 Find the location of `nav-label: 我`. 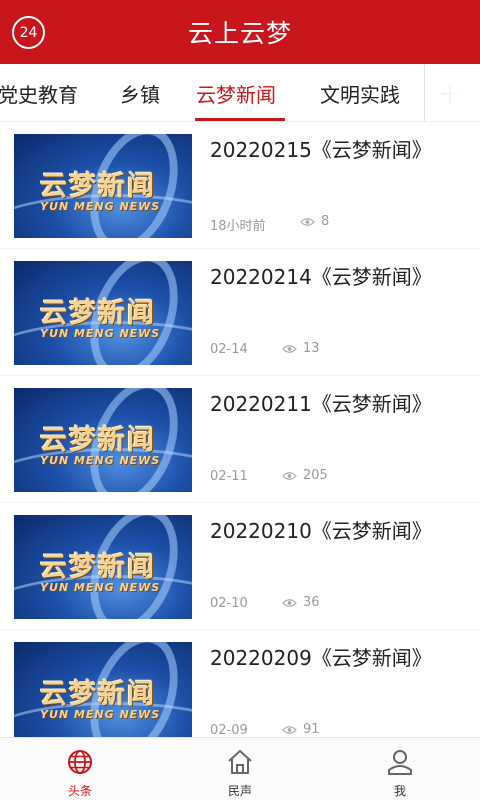

nav-label: 我 is located at coordinates (399, 791).